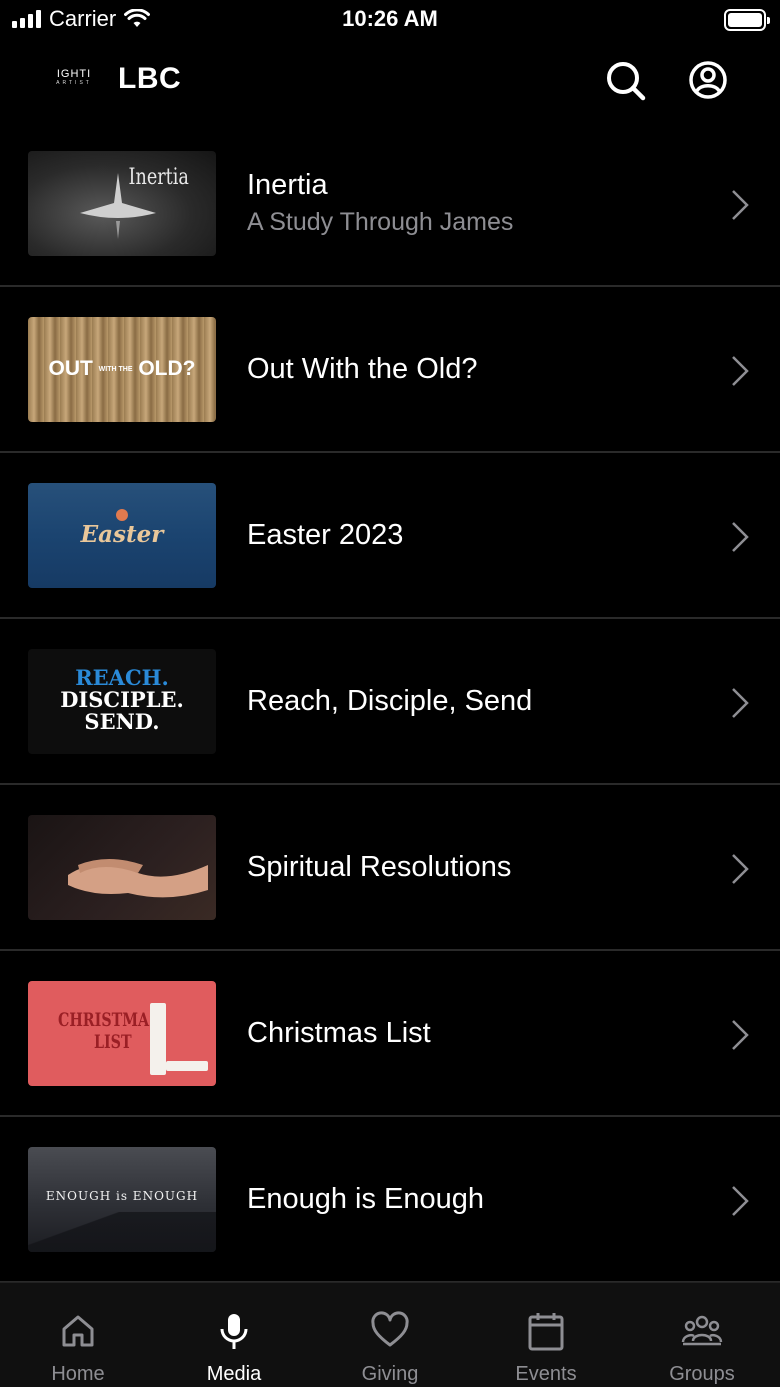  I want to click on thumbnail-text: LIST, so click(113, 1042).